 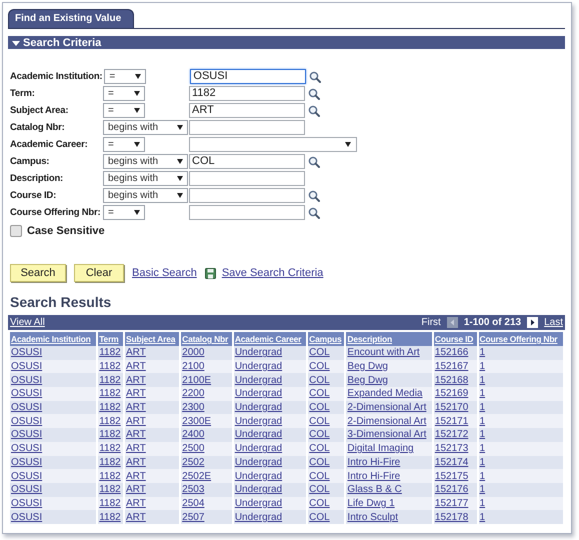 What do you see at coordinates (111, 339) in the screenshot?
I see `column-header: Term` at bounding box center [111, 339].